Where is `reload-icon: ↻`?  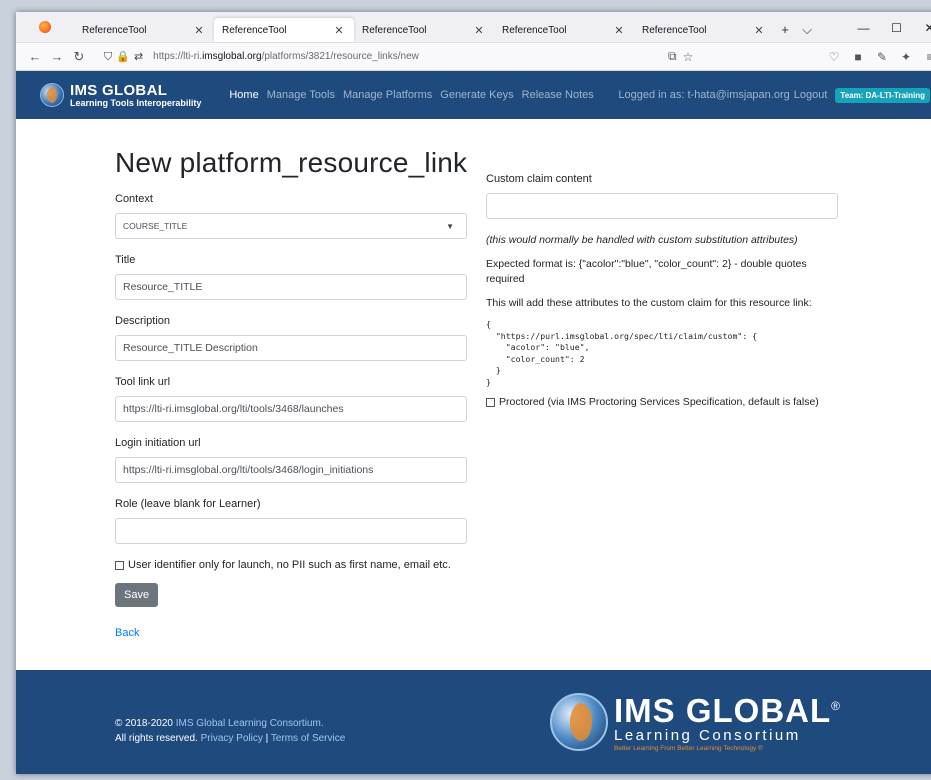 reload-icon: ↻ is located at coordinates (79, 57).